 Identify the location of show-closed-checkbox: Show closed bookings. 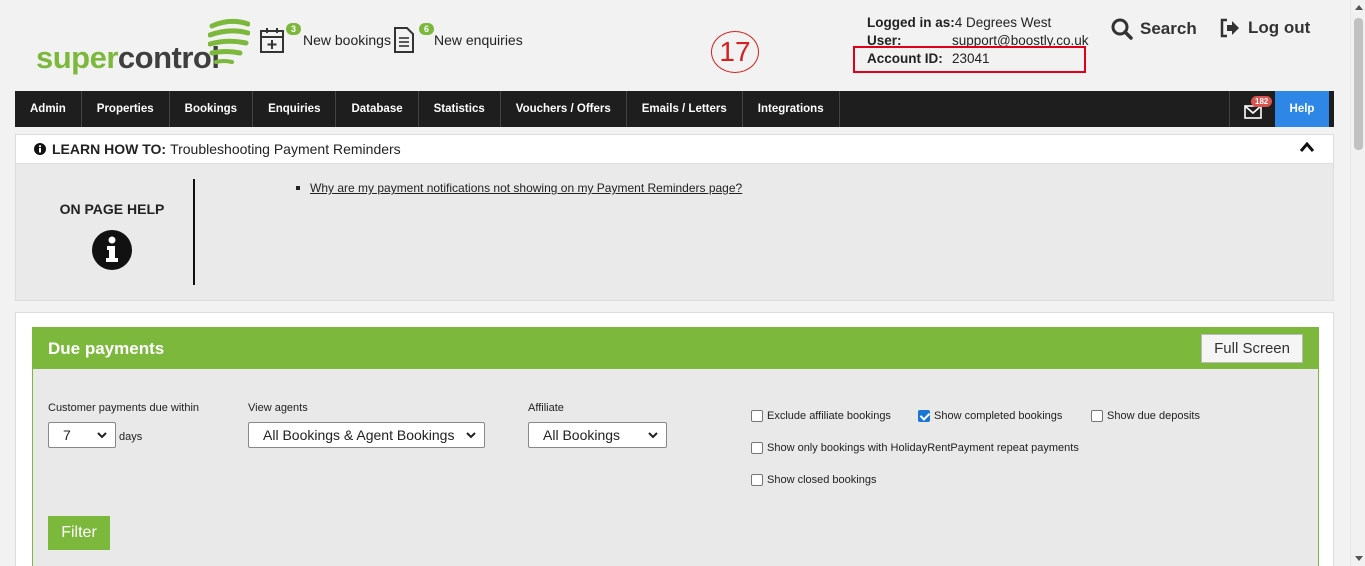
(813, 480).